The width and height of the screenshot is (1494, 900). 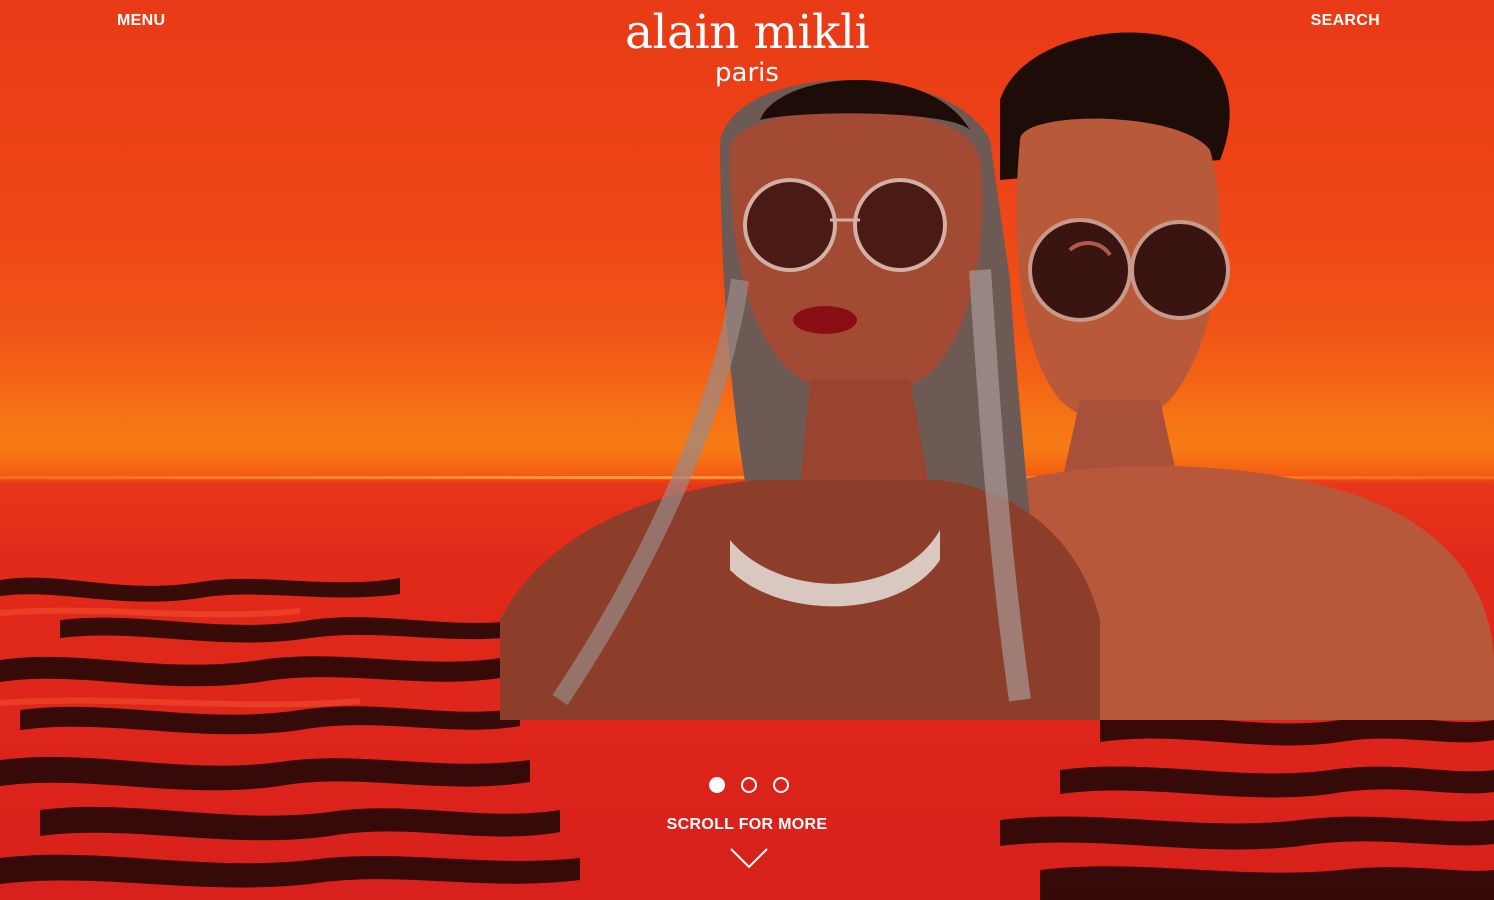 I want to click on carousel-pagination, so click(x=749, y=785).